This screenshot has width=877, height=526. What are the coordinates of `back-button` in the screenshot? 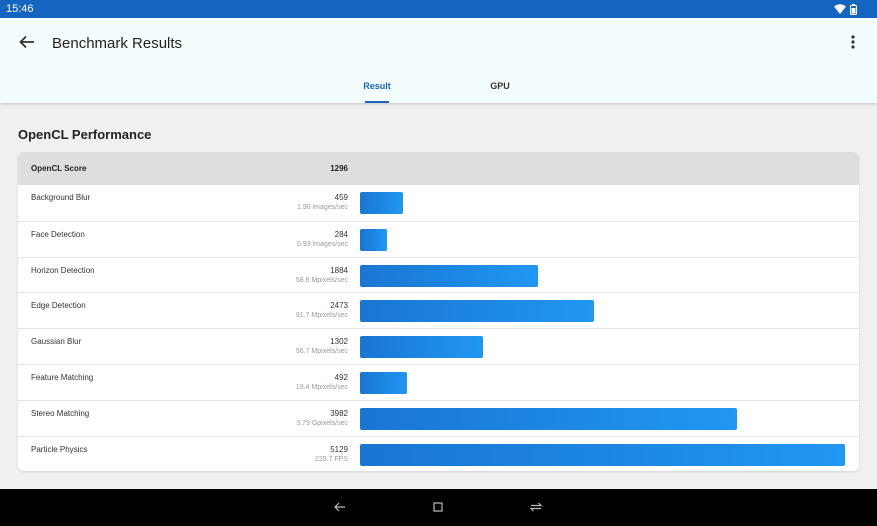 It's located at (27, 44).